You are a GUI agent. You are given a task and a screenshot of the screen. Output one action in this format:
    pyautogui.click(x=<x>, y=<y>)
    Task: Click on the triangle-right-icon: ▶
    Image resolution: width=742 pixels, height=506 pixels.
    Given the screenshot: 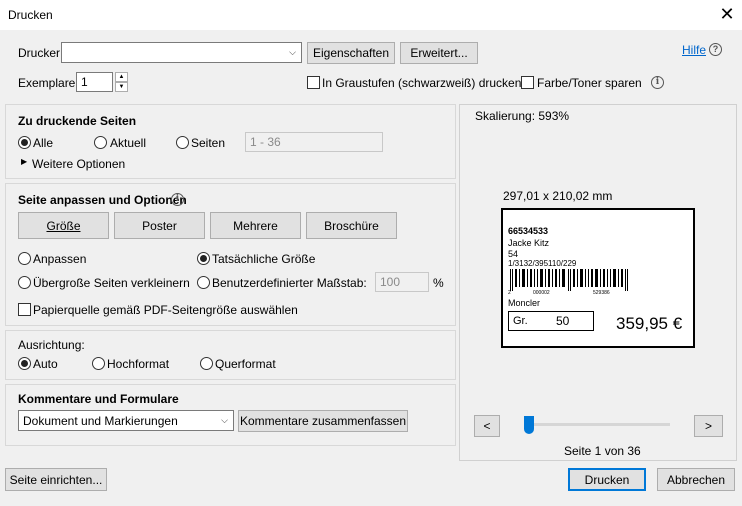 What is the action you would take?
    pyautogui.click(x=24, y=161)
    